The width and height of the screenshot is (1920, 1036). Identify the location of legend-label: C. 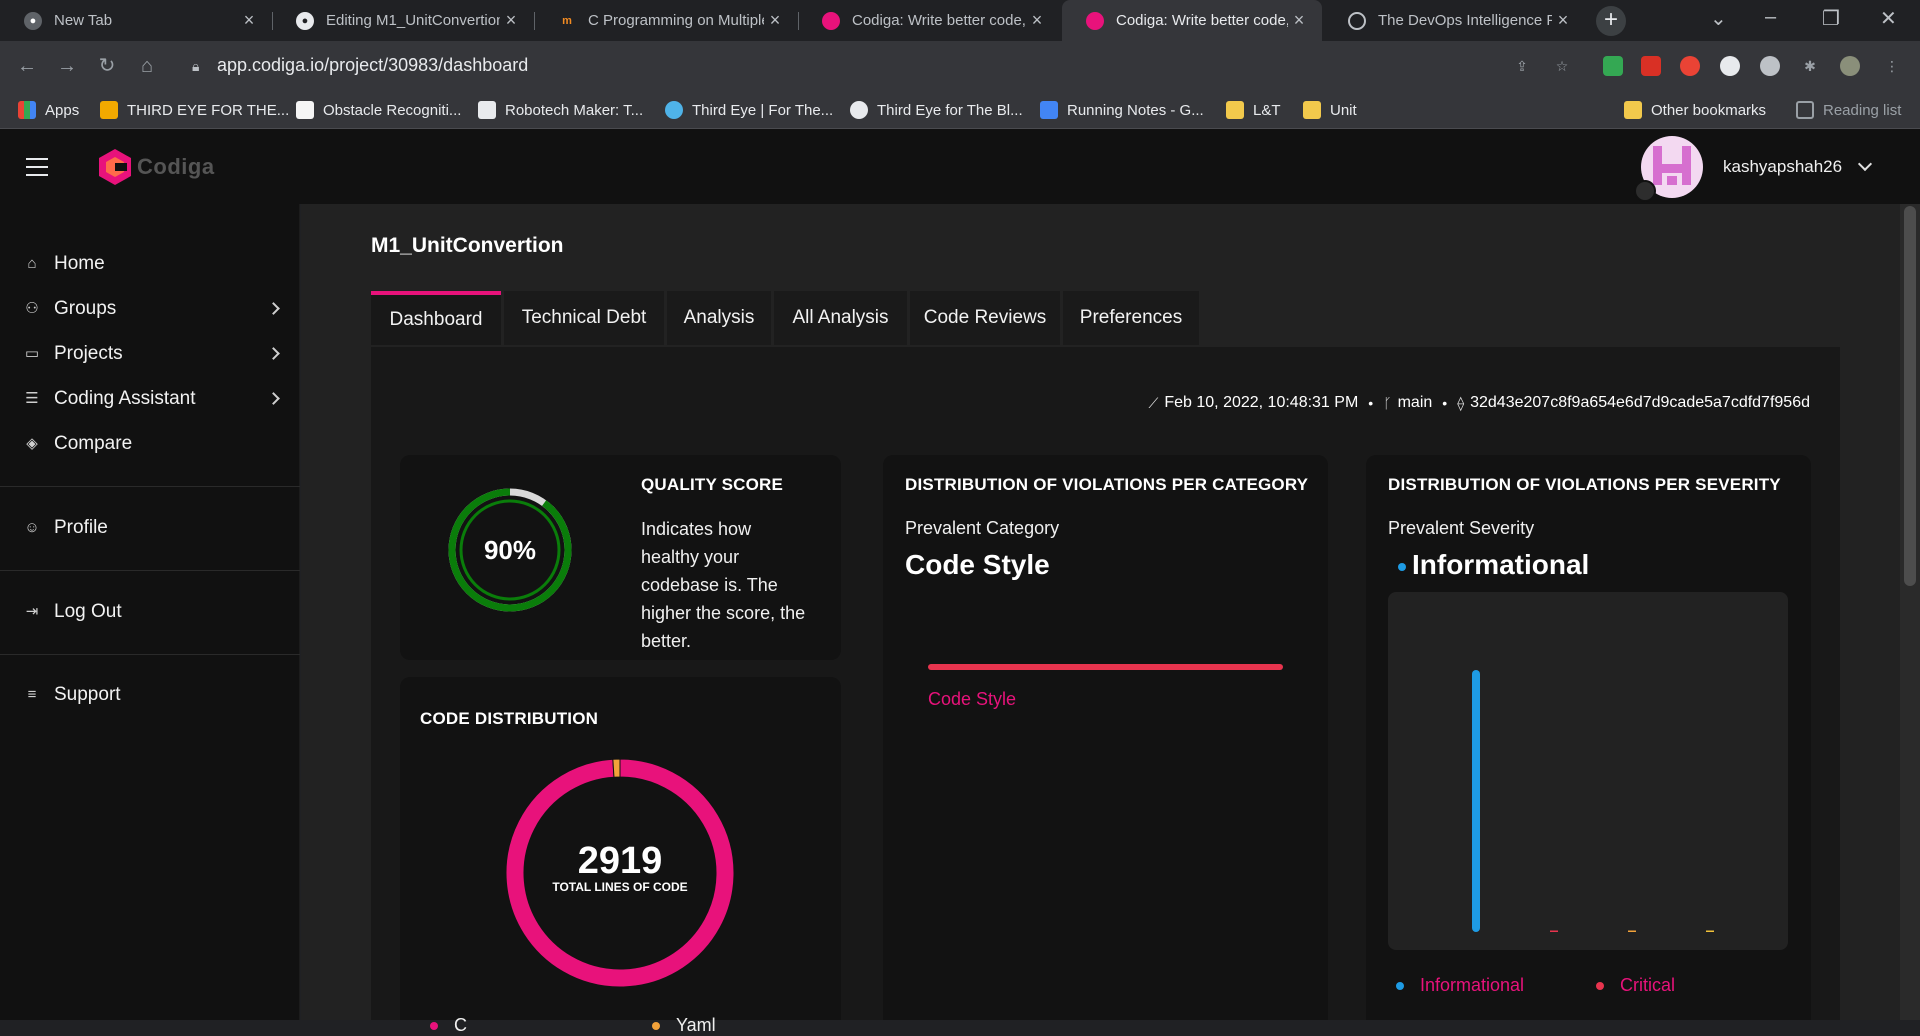
(460, 1025).